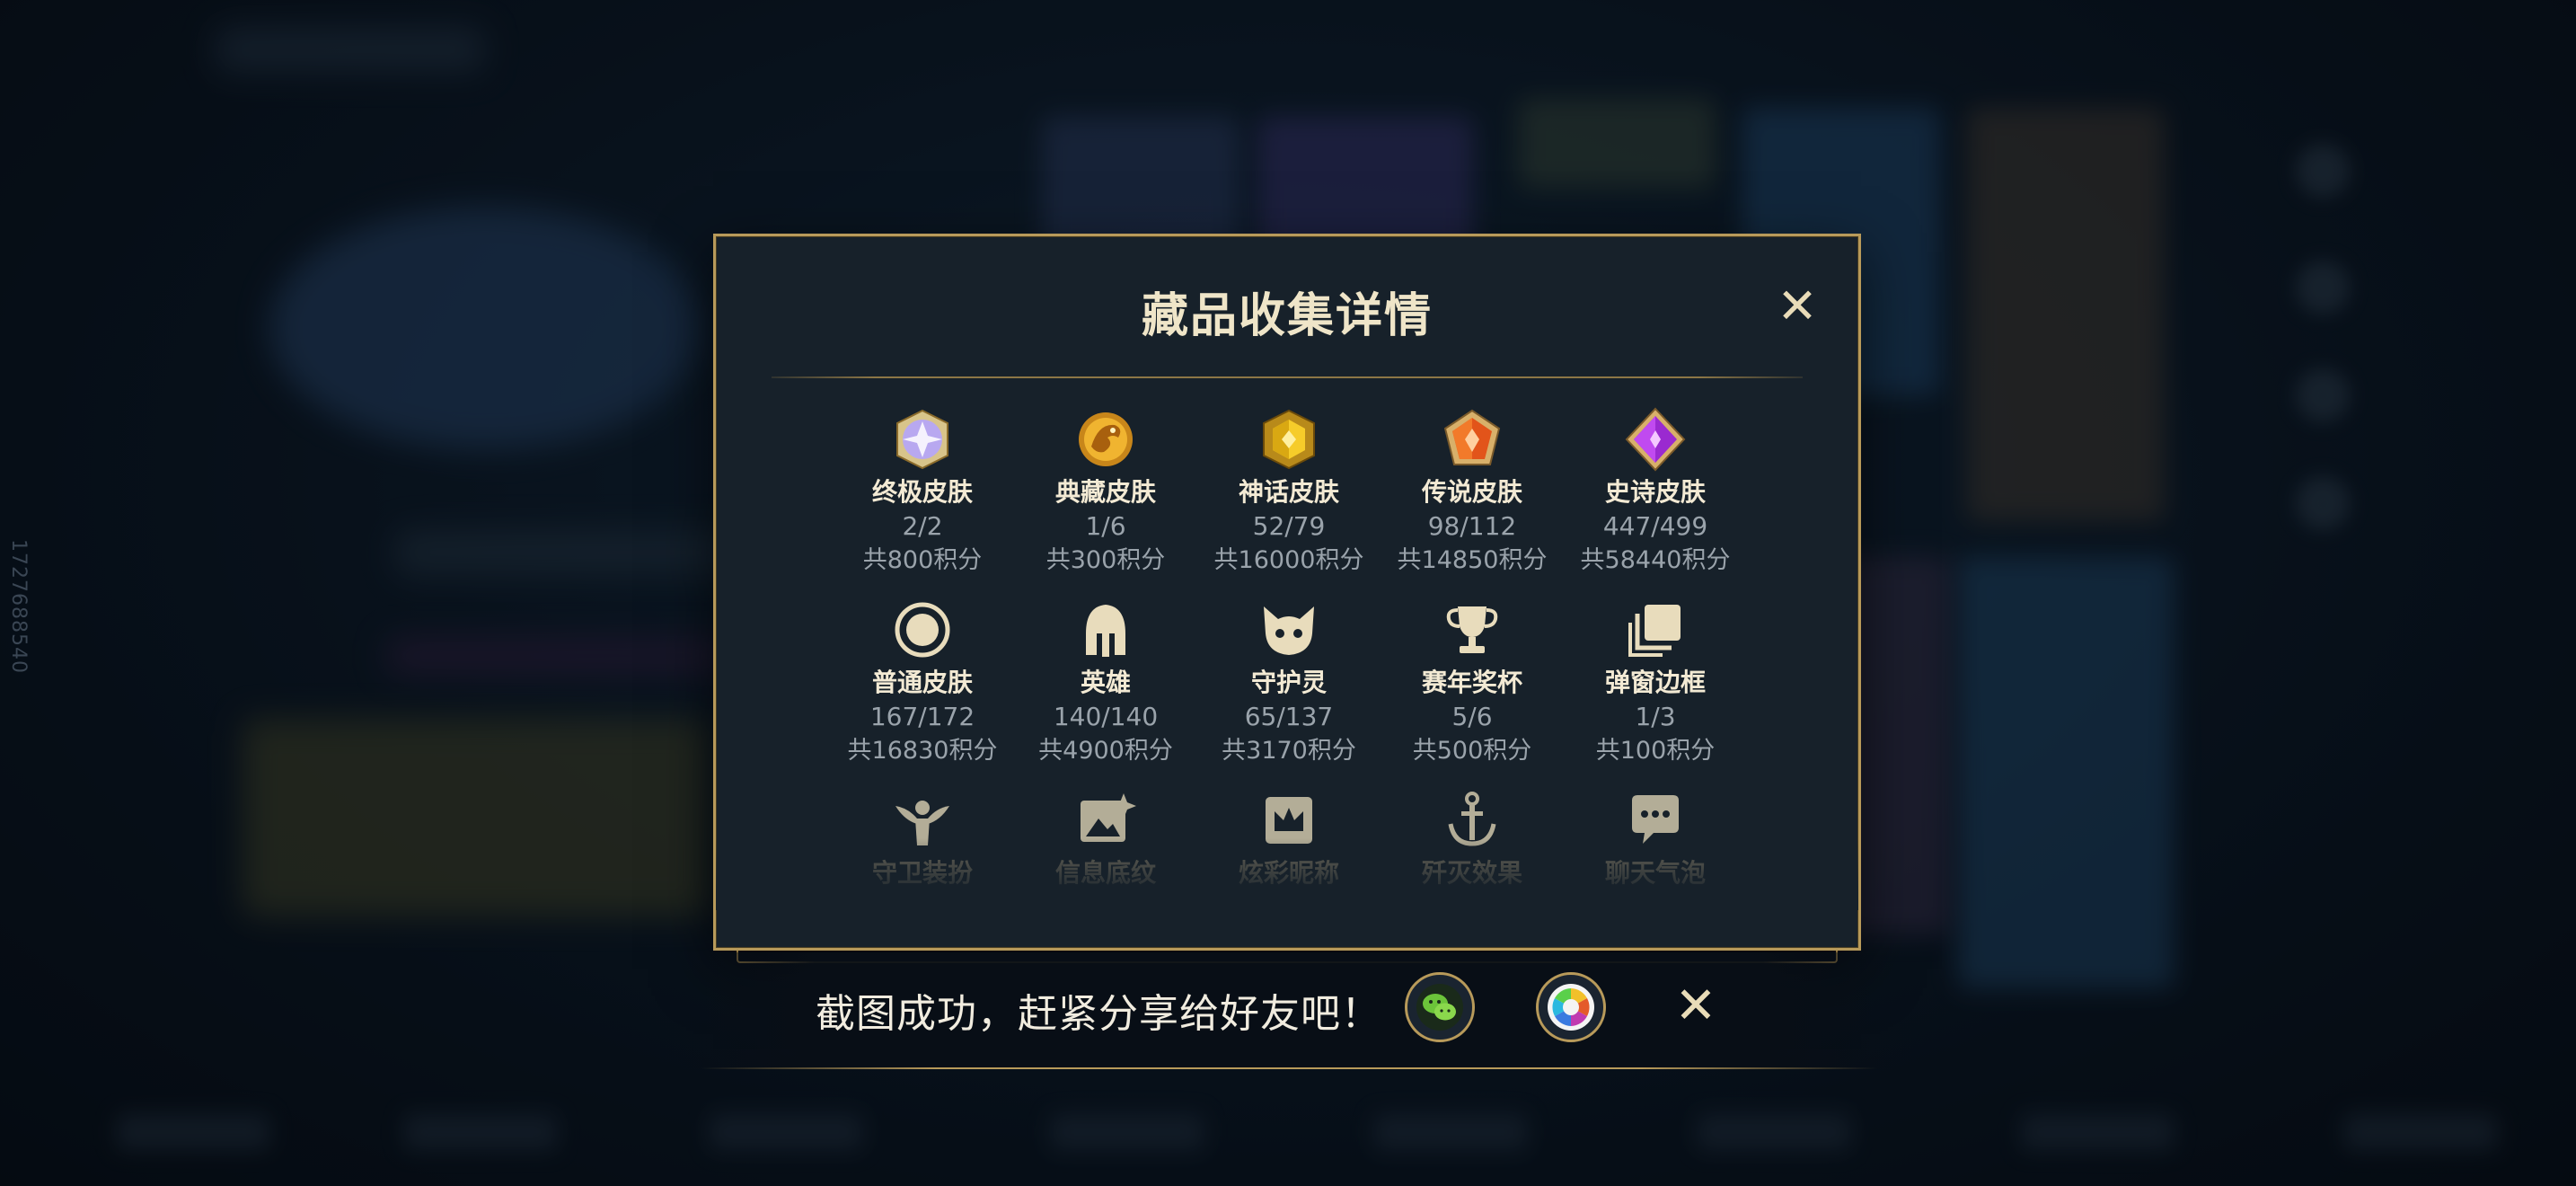 This screenshot has height=1186, width=2576. Describe the element at coordinates (1472, 819) in the screenshot. I see `anchor-icon` at that location.